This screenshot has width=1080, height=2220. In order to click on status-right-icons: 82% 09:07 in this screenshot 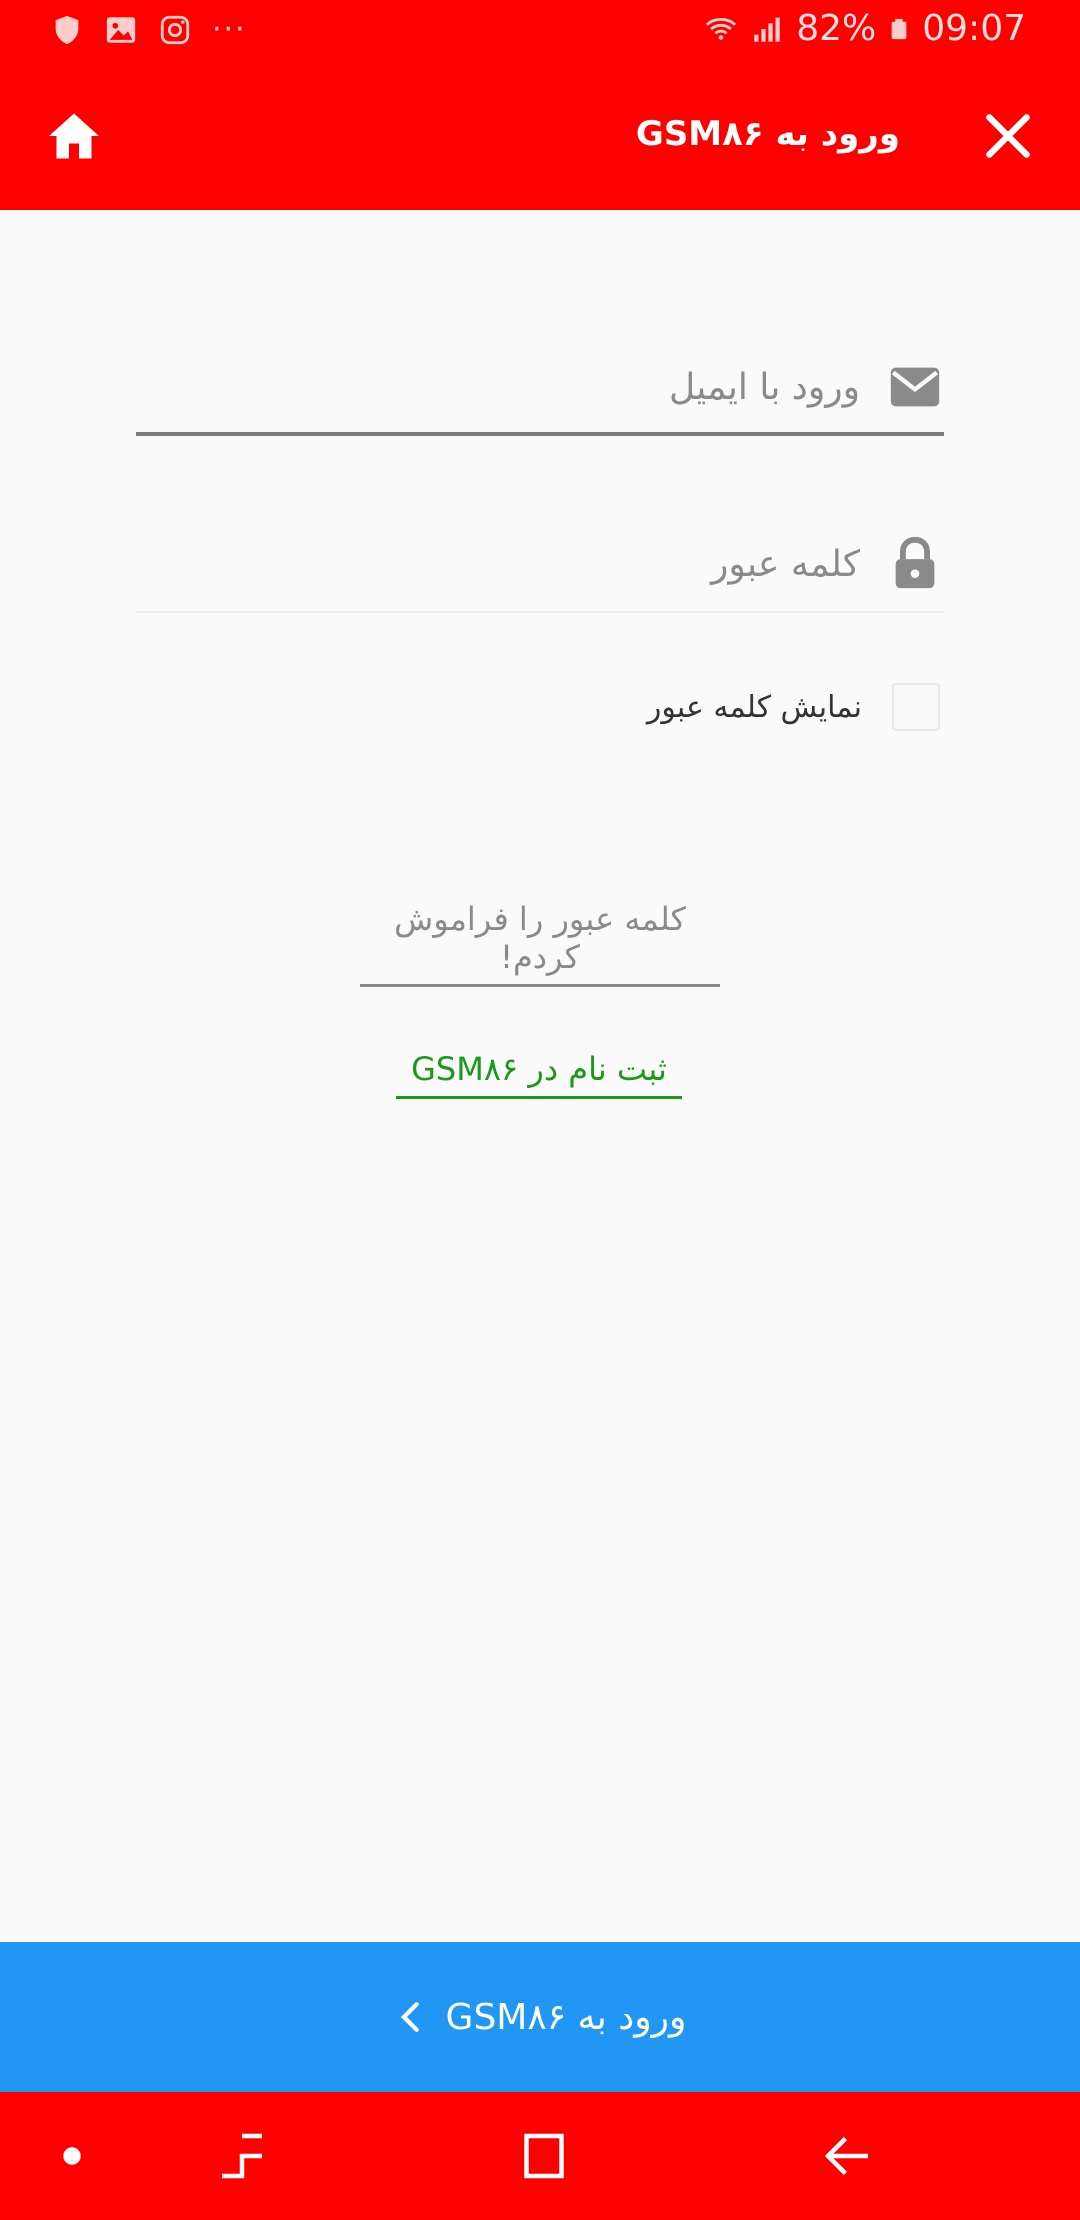, I will do `click(865, 28)`.